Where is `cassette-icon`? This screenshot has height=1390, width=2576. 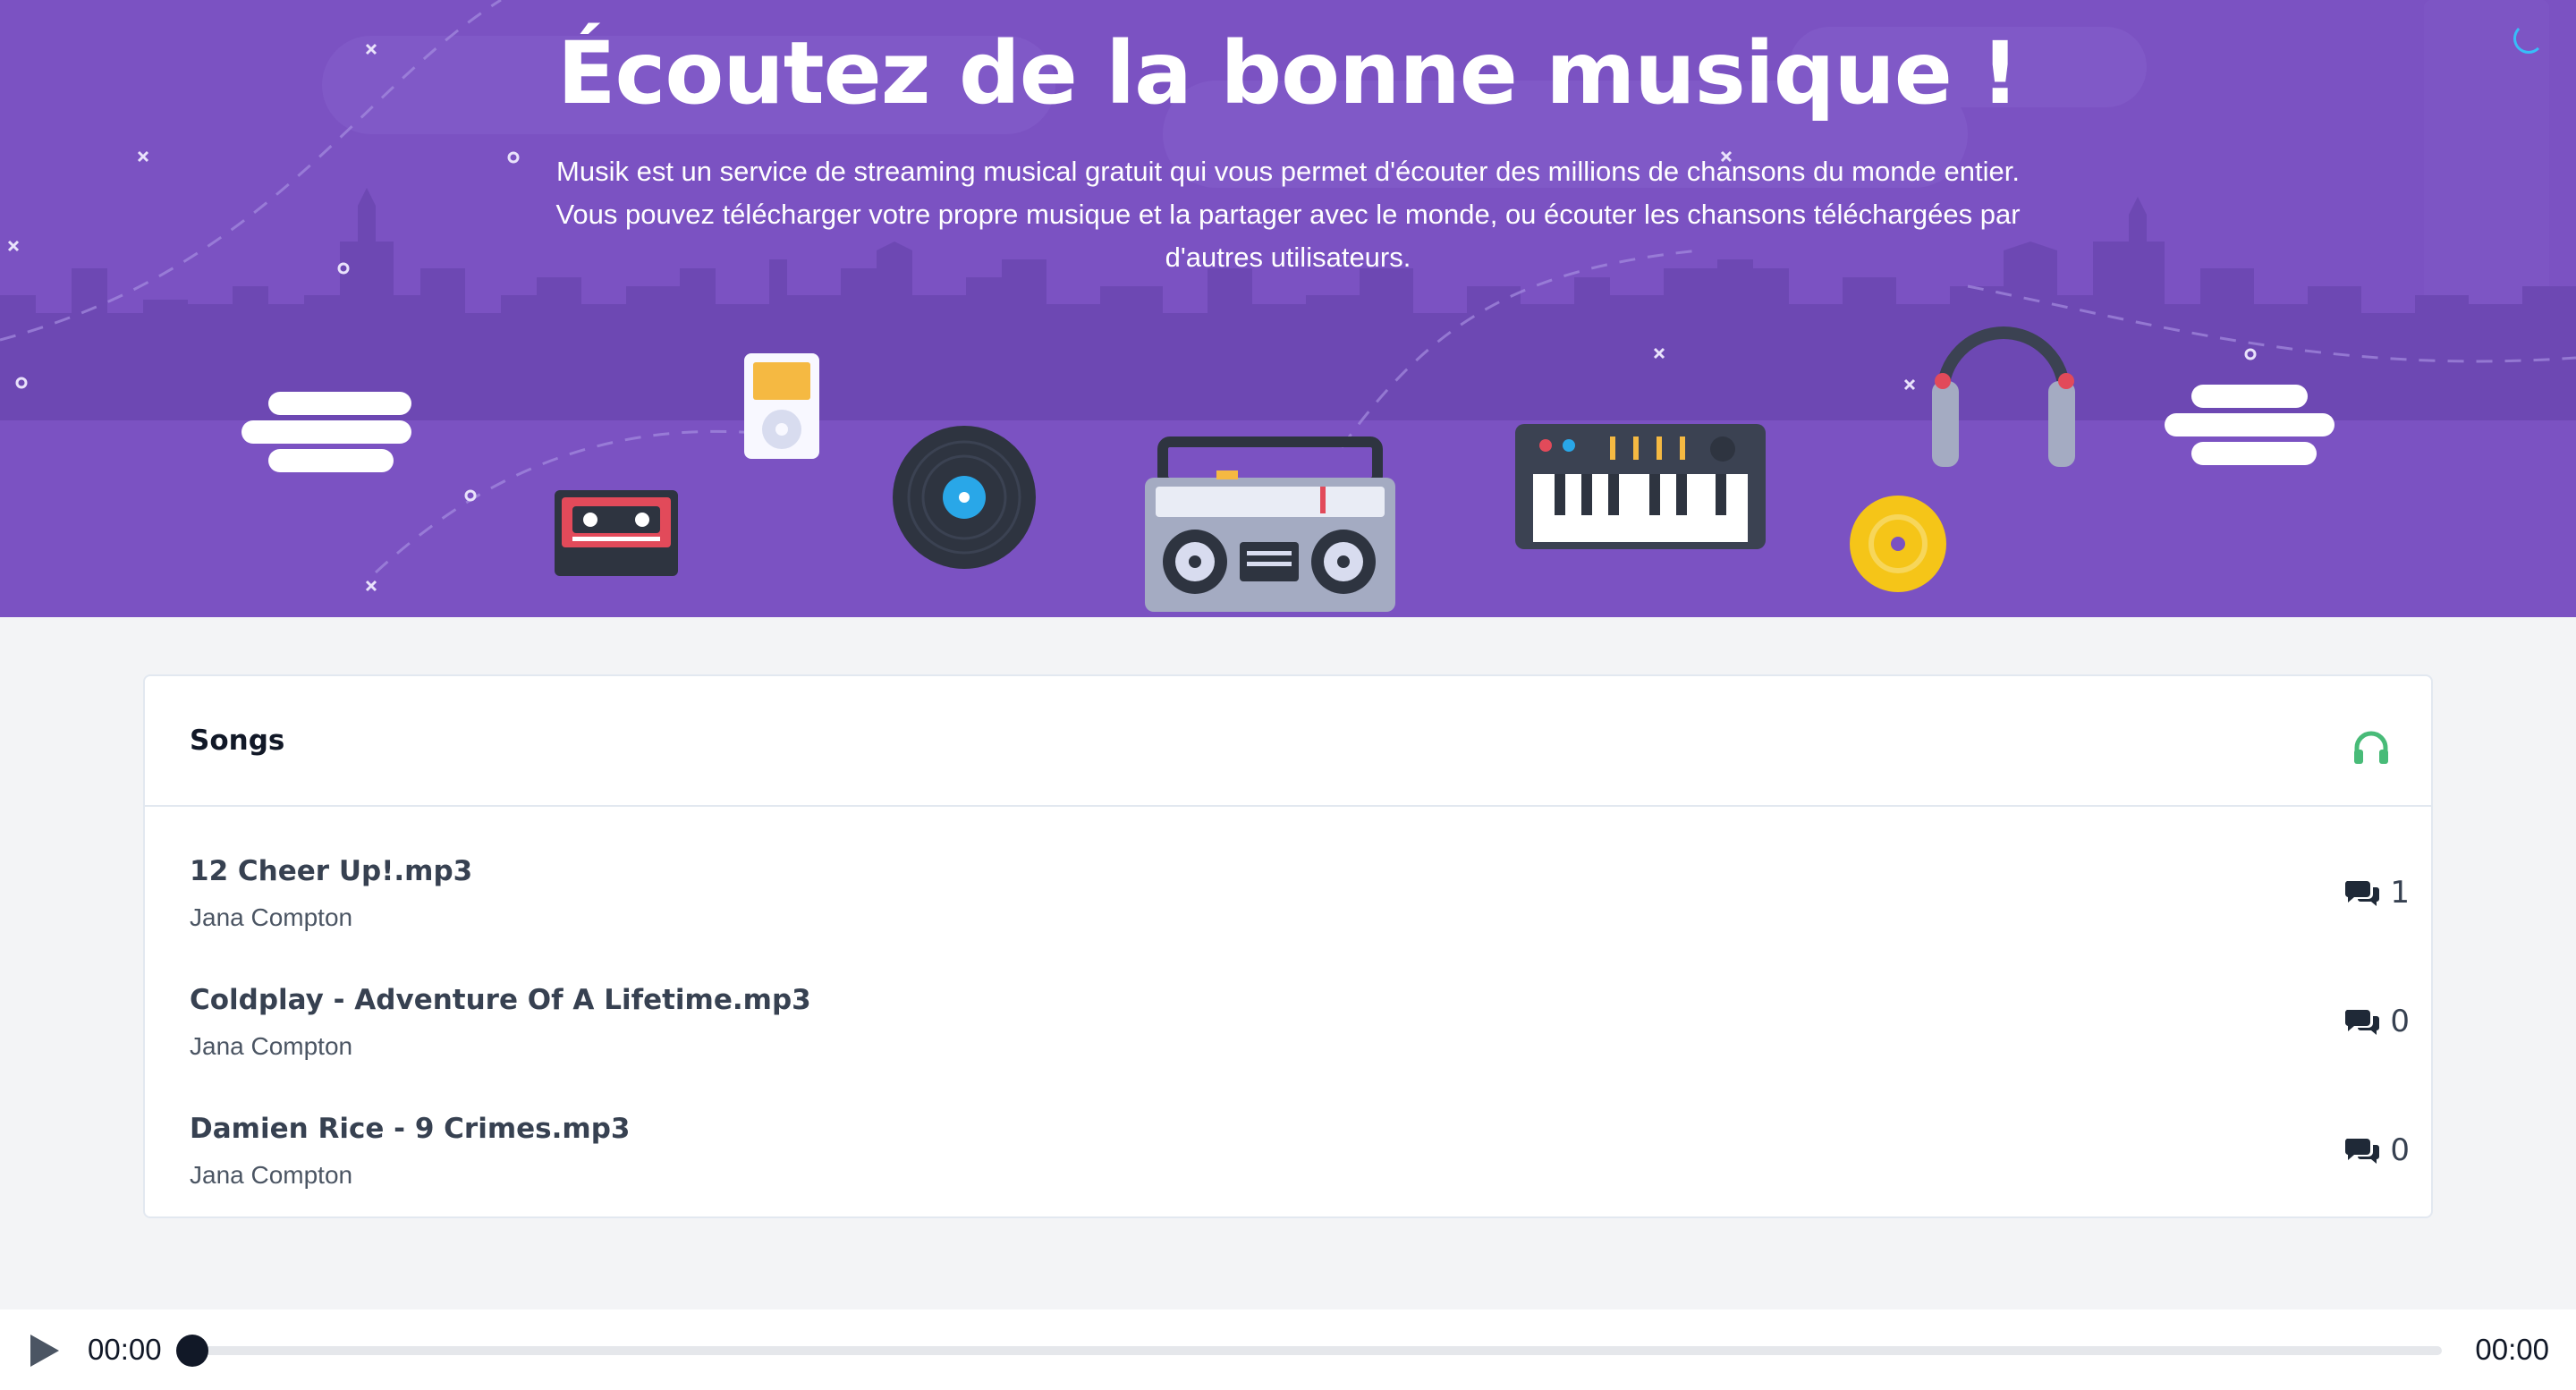 cassette-icon is located at coordinates (616, 533).